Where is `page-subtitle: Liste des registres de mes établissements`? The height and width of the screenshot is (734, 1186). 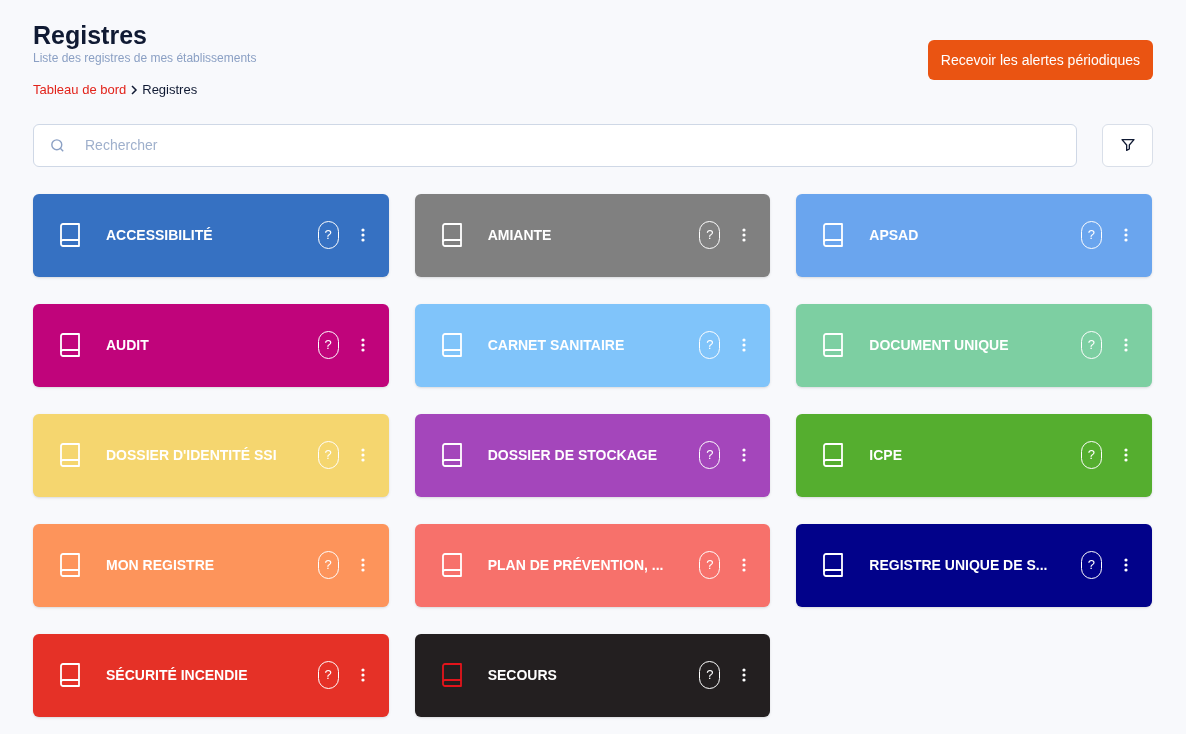 page-subtitle: Liste des registres de mes établissements is located at coordinates (145, 58).